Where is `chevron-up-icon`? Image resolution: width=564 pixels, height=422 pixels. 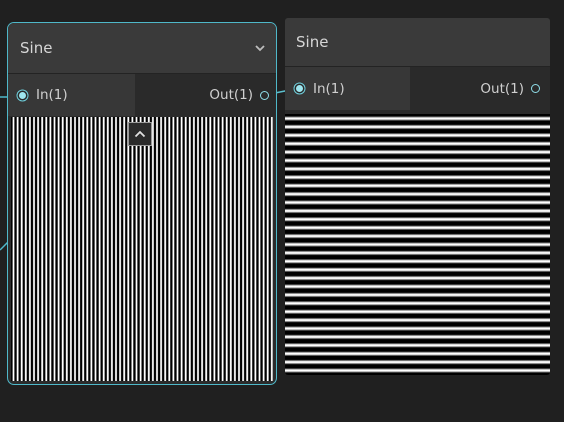 chevron-up-icon is located at coordinates (140, 134).